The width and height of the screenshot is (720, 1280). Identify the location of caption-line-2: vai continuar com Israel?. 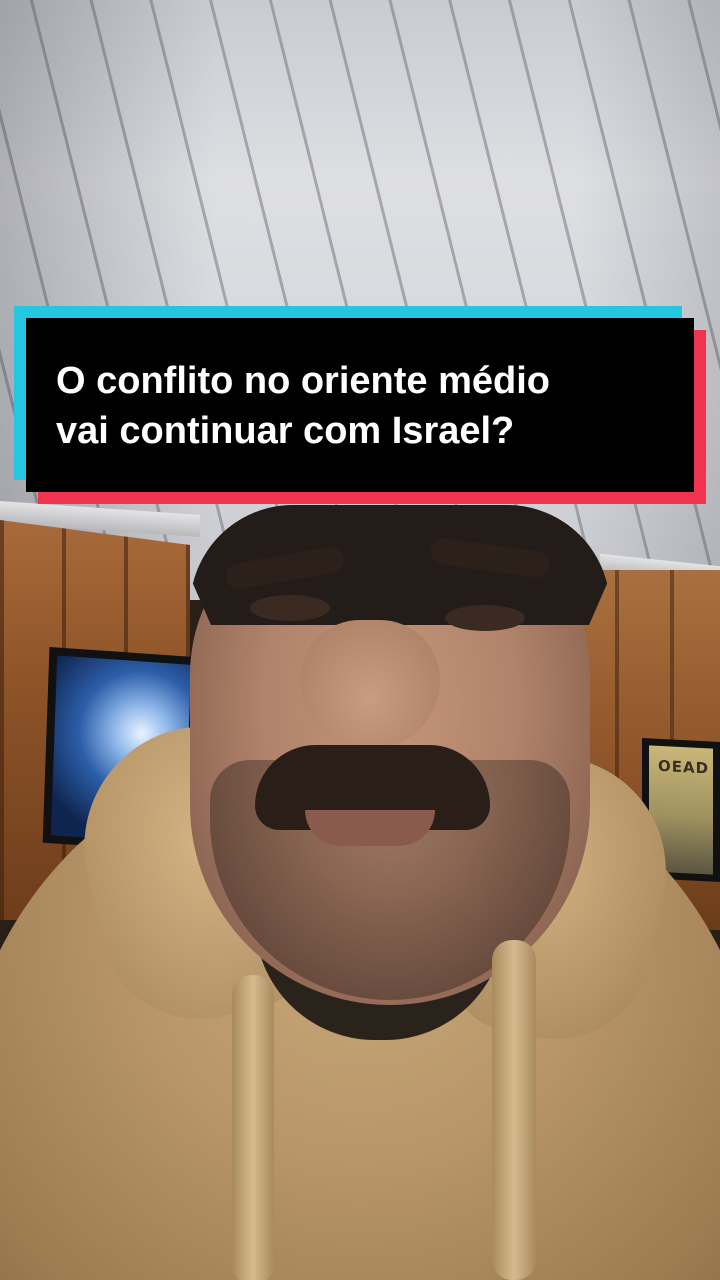
(285, 431).